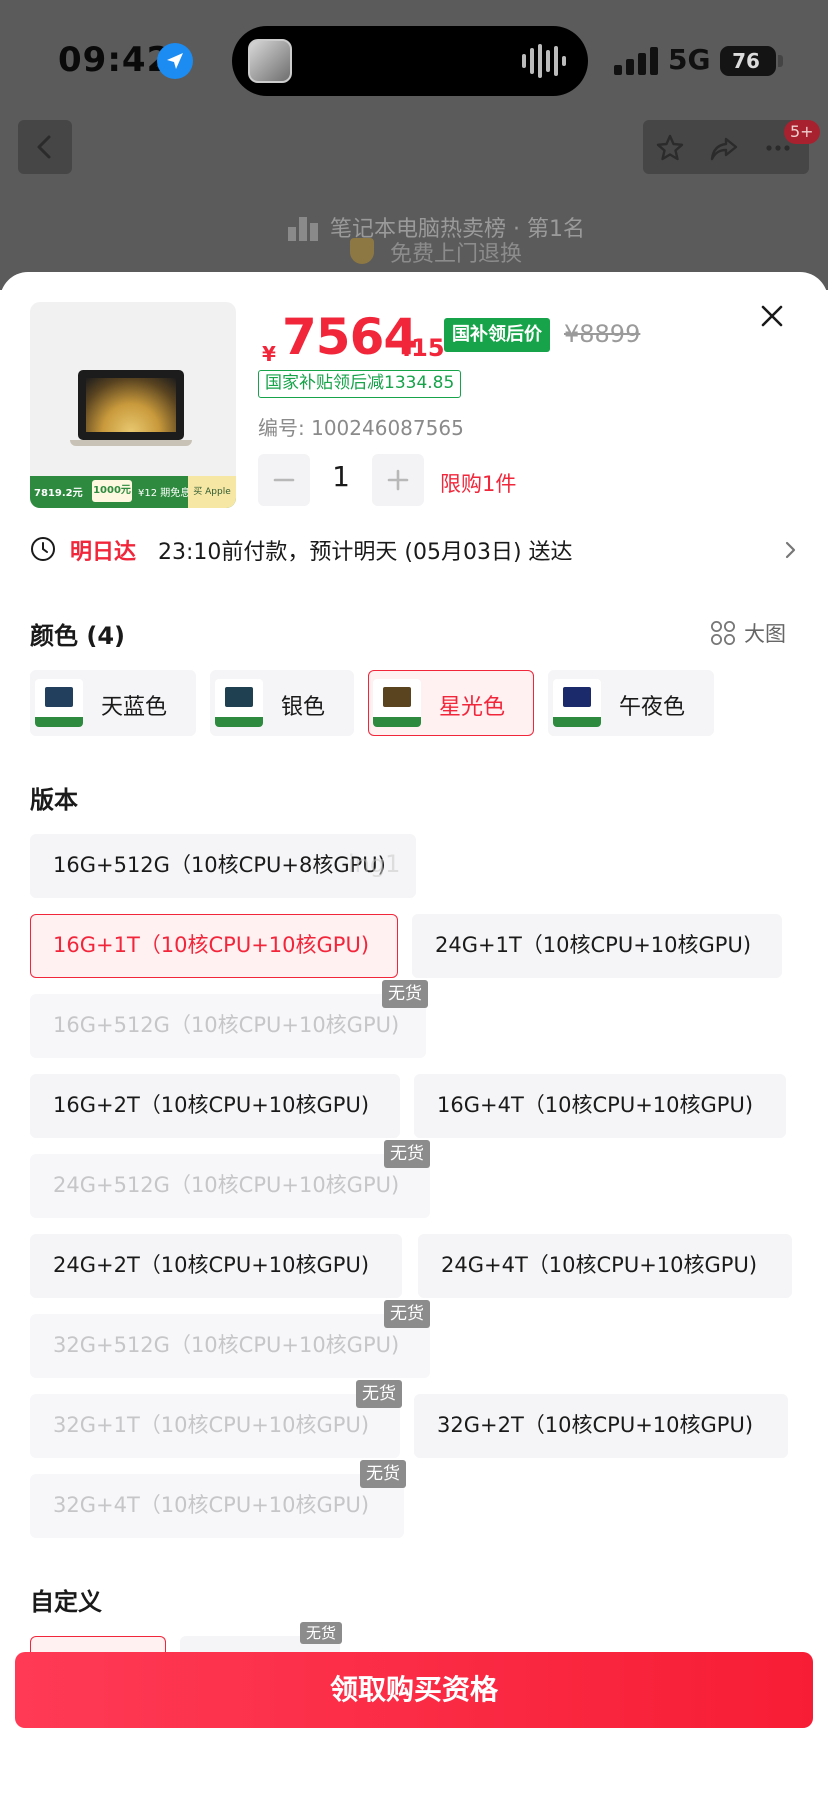 Image resolution: width=828 pixels, height=1800 pixels. I want to click on thumb-promo-apple: 买 Apple 产品 上京东, so click(212, 492).